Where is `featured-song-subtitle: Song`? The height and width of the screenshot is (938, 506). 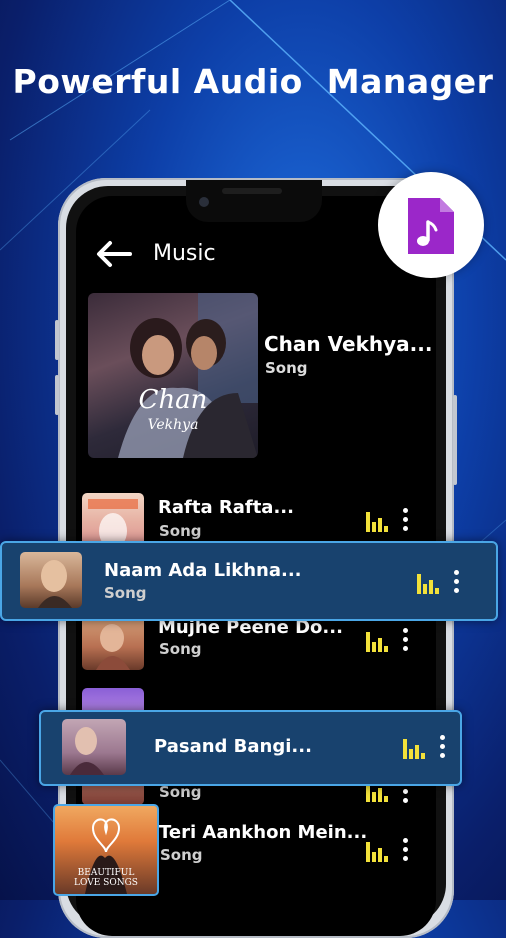
featured-song-subtitle: Song is located at coordinates (286, 368).